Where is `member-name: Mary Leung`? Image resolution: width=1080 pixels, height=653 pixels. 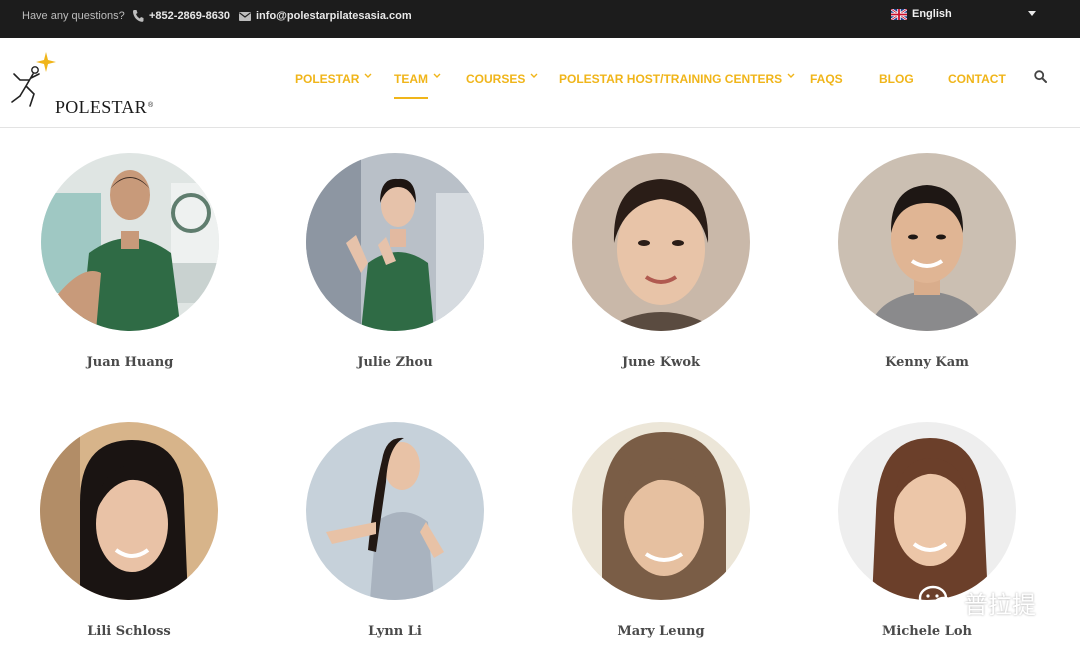 member-name: Mary Leung is located at coordinates (661, 631).